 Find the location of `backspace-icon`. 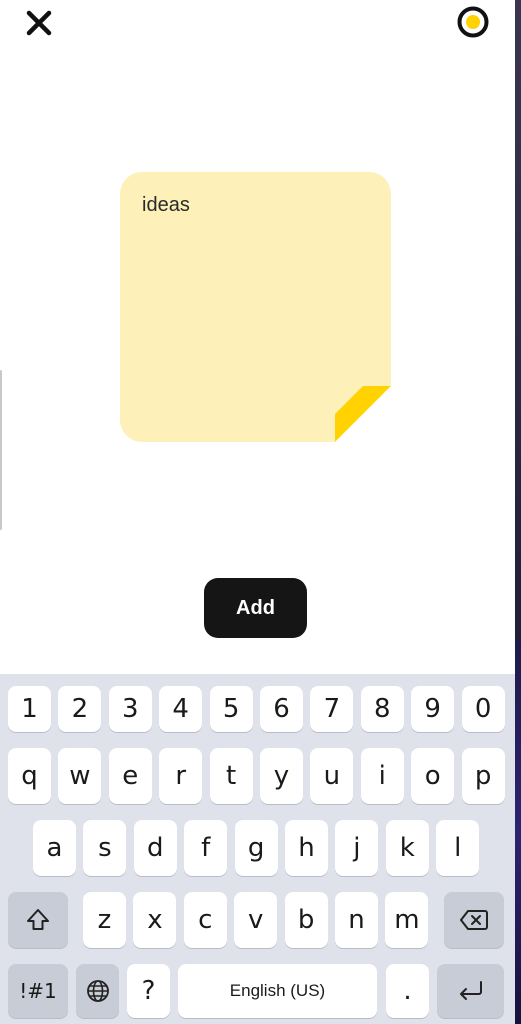

backspace-icon is located at coordinates (474, 920).